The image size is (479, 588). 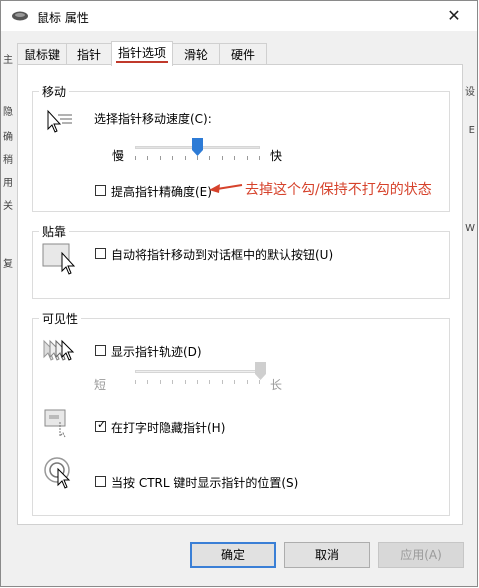 I want to click on background-char: 用, so click(x=8, y=183).